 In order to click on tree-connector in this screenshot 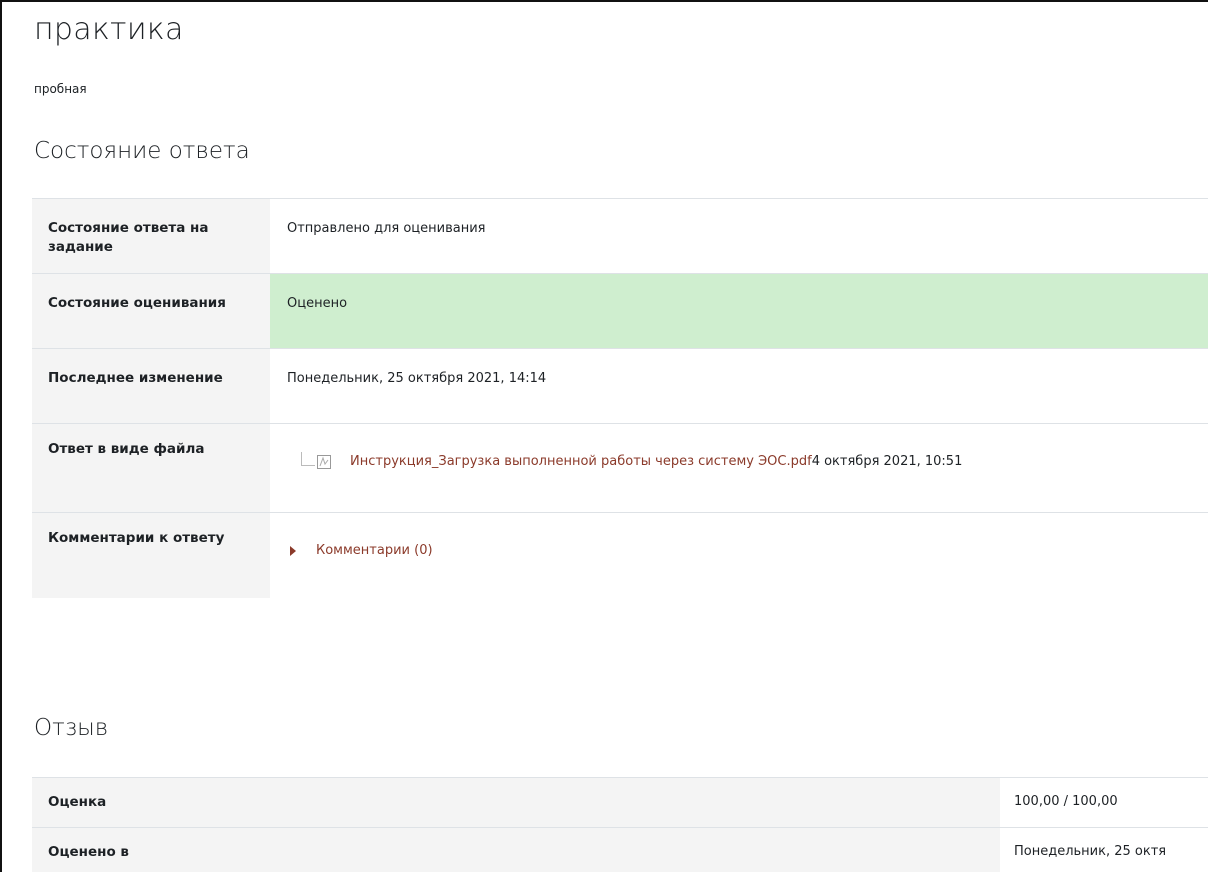, I will do `click(308, 458)`.